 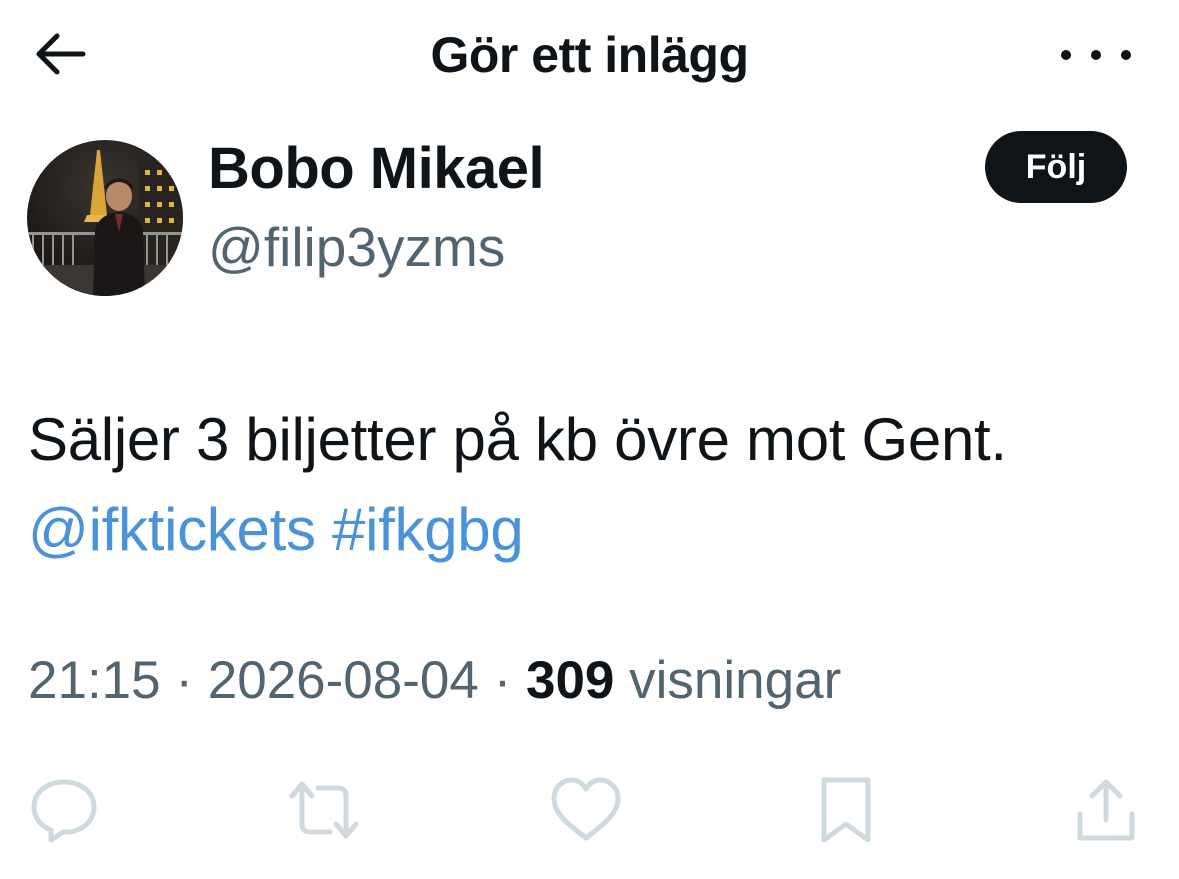 What do you see at coordinates (172, 529) in the screenshot?
I see `mention-link: @ifktickets` at bounding box center [172, 529].